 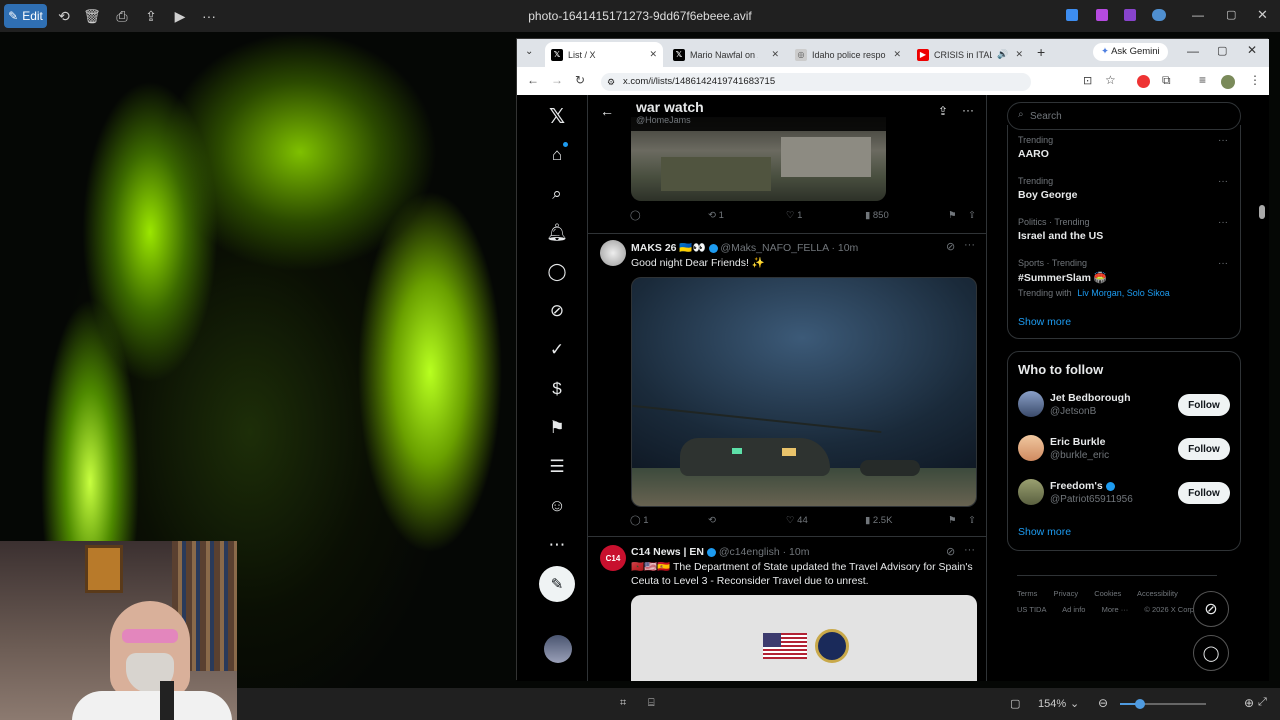 I want to click on like-icon: ♡ 1, so click(x=794, y=215).